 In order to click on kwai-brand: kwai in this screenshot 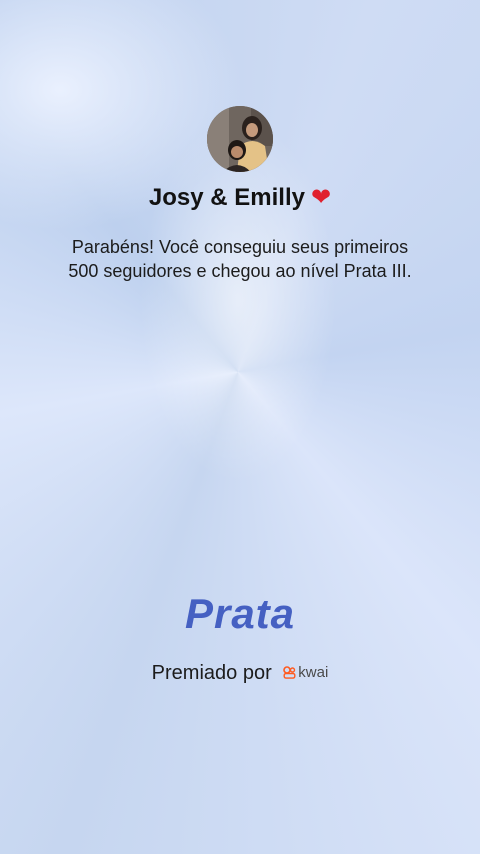, I will do `click(305, 672)`.